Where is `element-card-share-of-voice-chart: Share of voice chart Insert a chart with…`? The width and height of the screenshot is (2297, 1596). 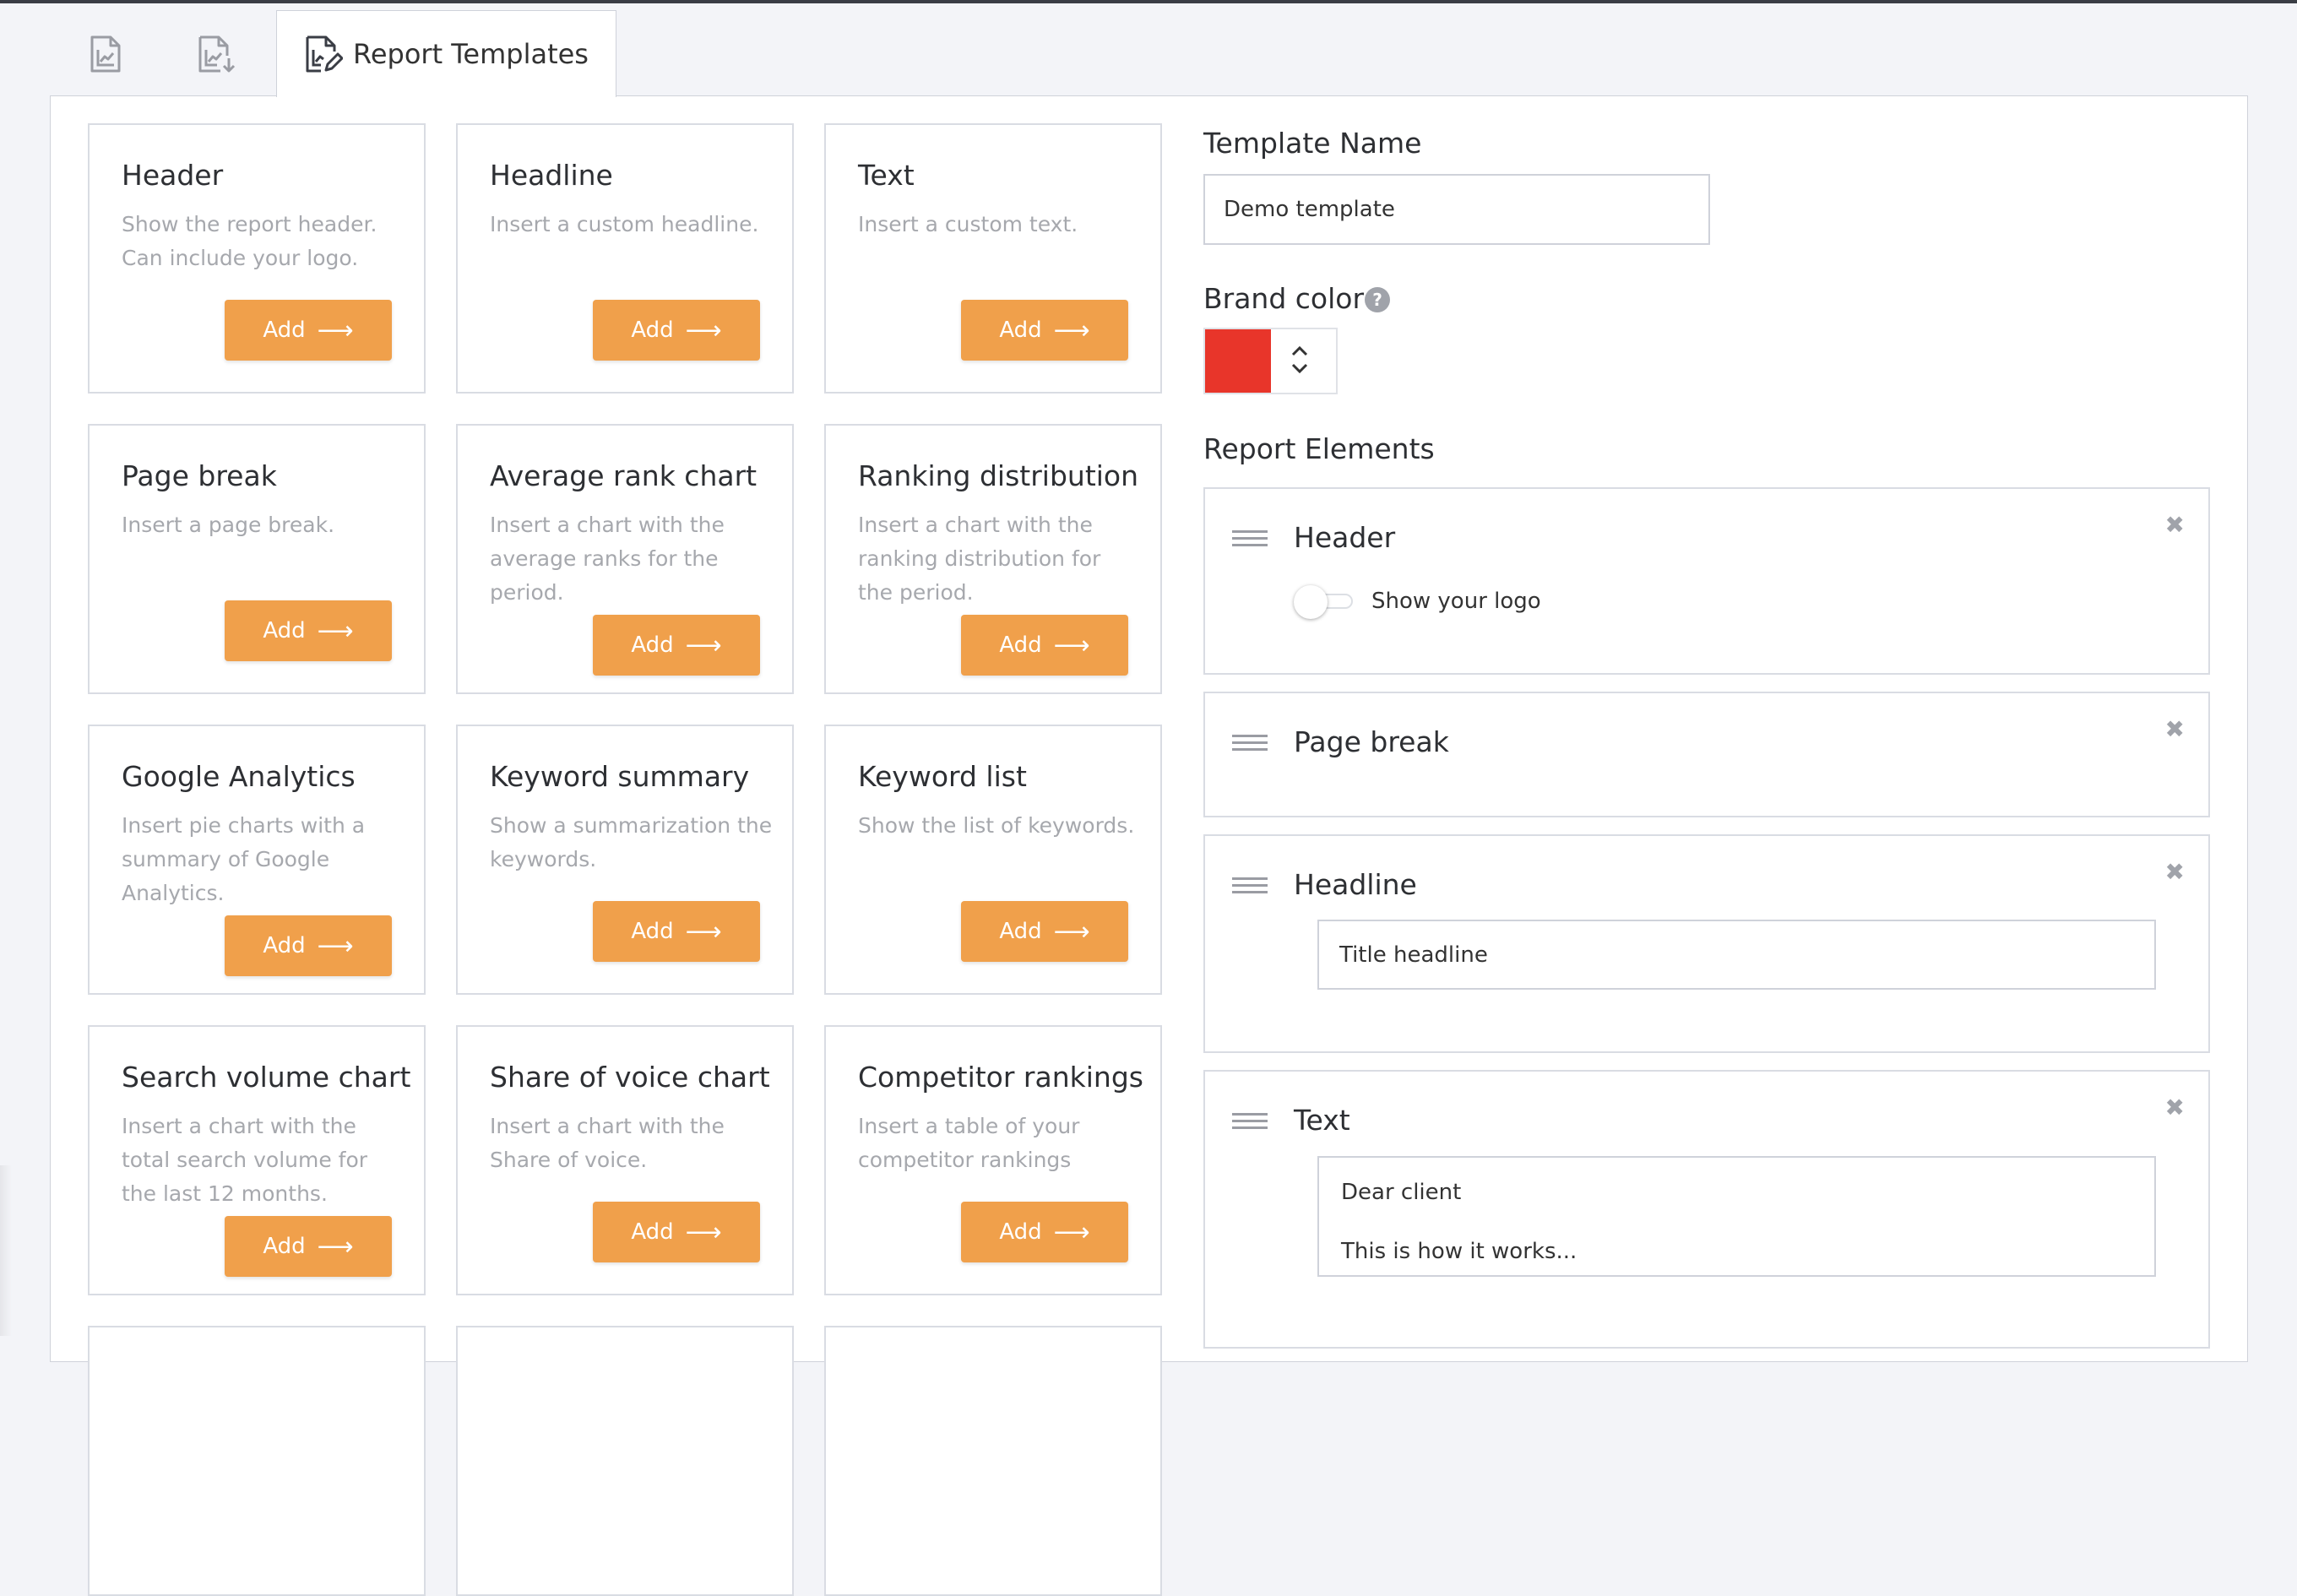
element-card-share-of-voice-chart: Share of voice chart Insert a chart with… is located at coordinates (625, 1160).